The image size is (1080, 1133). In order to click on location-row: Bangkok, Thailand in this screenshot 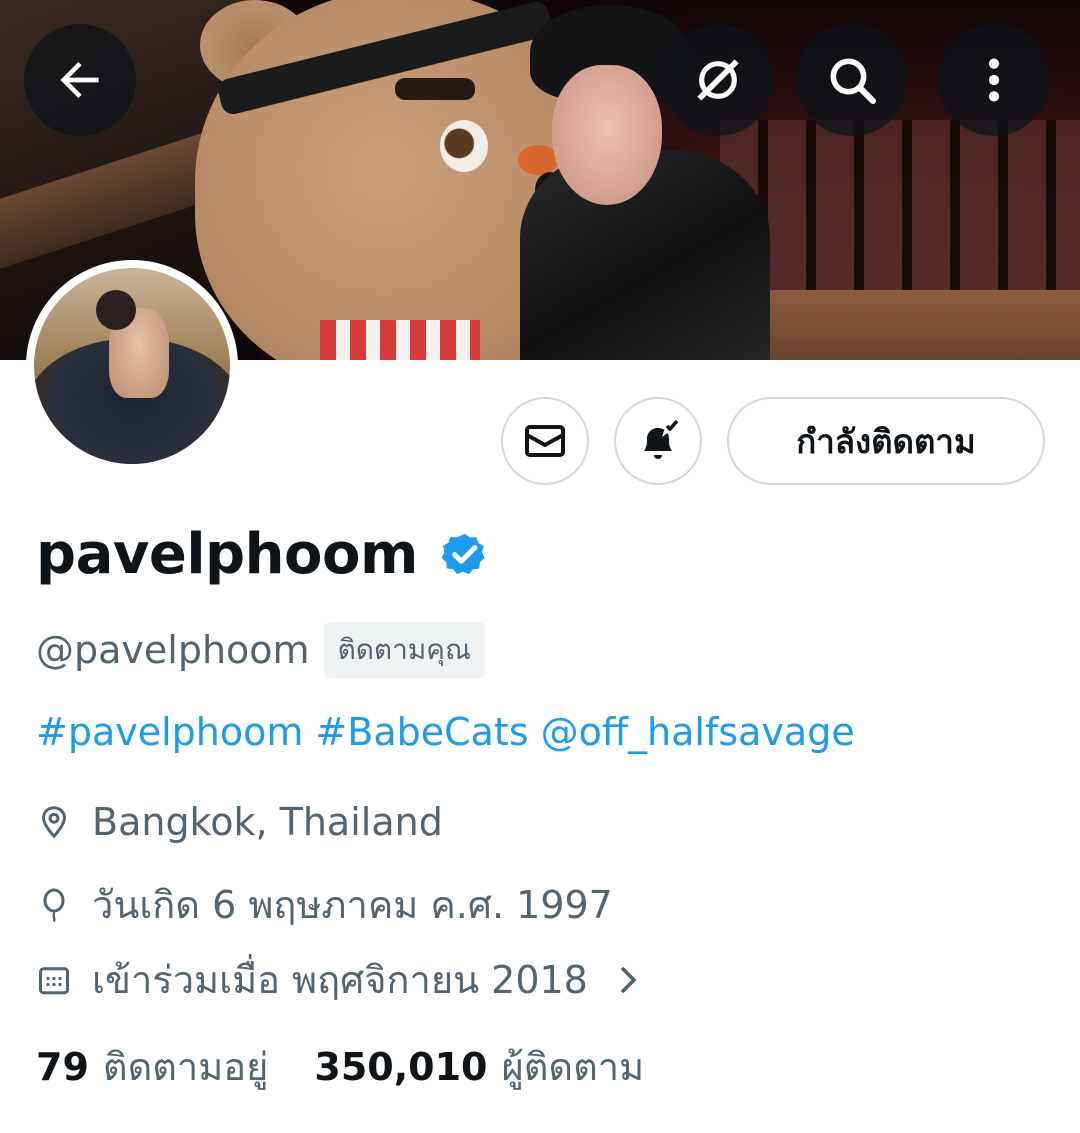, I will do `click(239, 822)`.